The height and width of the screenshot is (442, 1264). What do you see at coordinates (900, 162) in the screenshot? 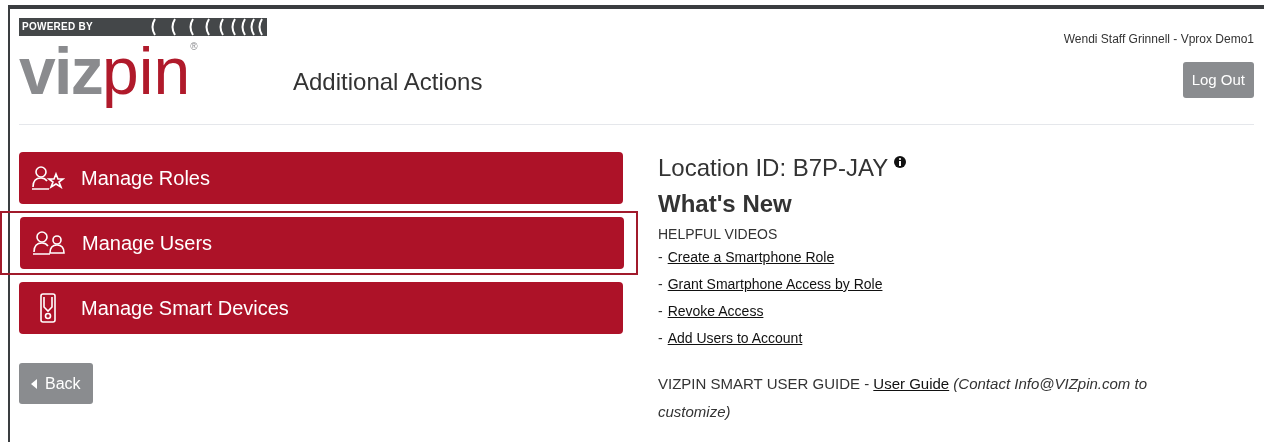
I see `info-icon` at bounding box center [900, 162].